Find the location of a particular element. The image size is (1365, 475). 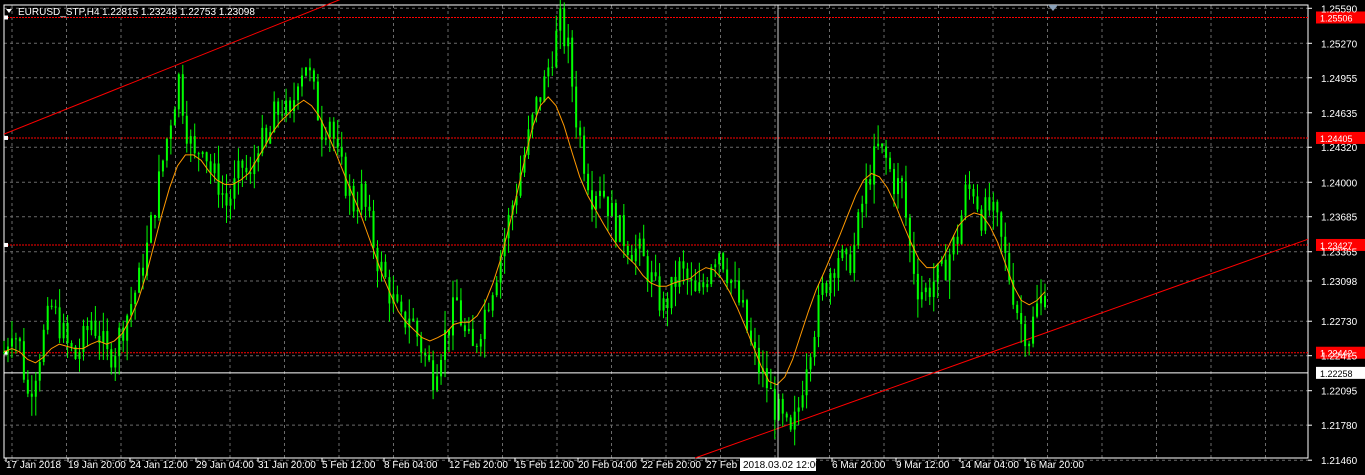

x-tick-label: 15 Feb 12:00 is located at coordinates (544, 465).